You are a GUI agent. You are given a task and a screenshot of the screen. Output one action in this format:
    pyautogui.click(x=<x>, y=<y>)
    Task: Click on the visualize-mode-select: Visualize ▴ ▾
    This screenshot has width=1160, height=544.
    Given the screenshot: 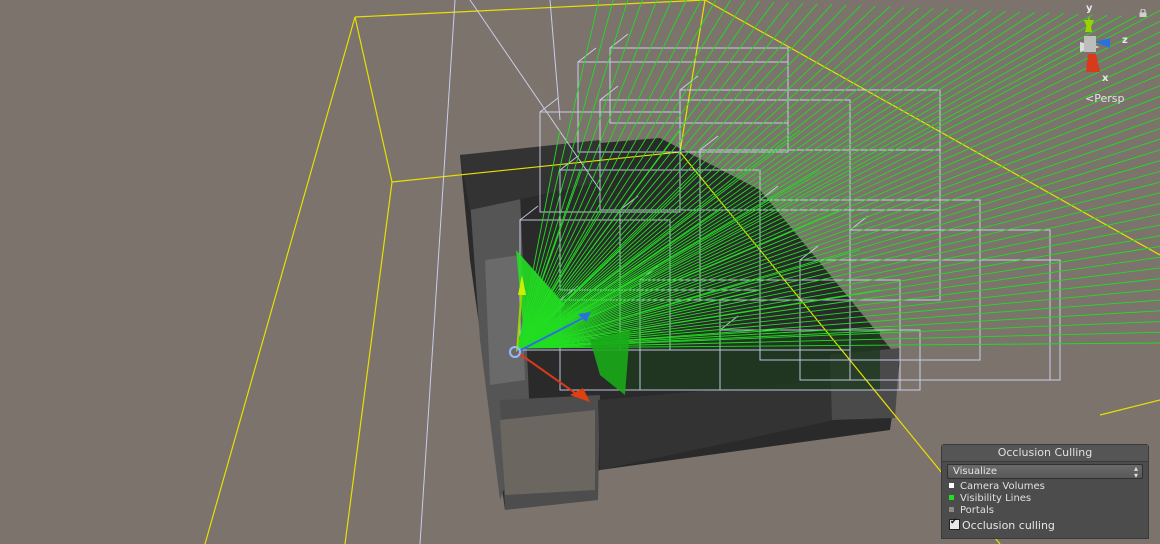 What is the action you would take?
    pyautogui.click(x=1045, y=472)
    